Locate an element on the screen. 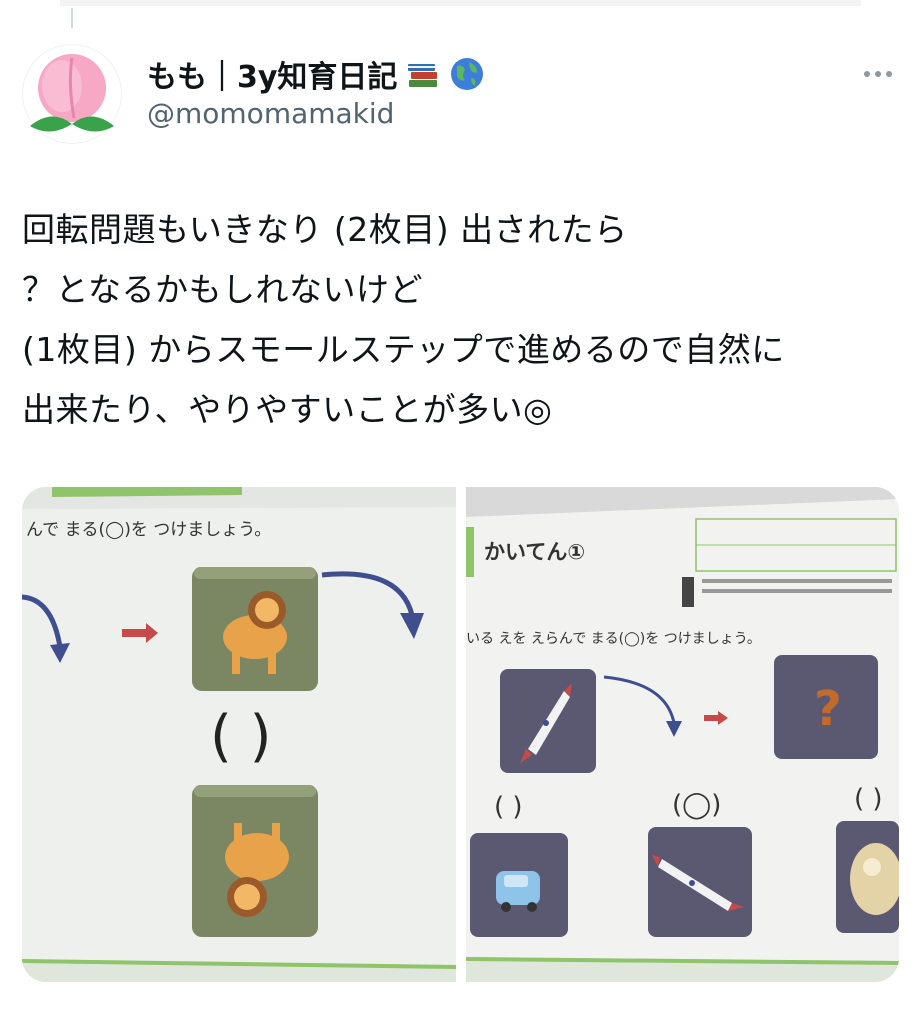 The image size is (921, 1024). worksheet-title: かいてん① is located at coordinates (534, 552).